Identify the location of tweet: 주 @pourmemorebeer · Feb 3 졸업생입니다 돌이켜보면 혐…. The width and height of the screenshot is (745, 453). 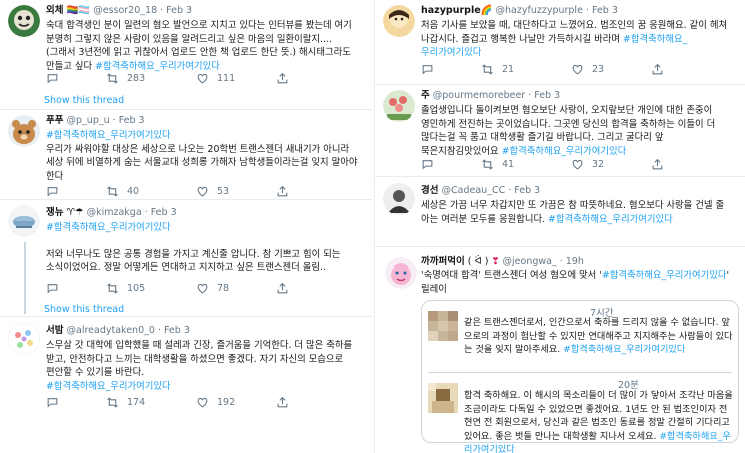
(560, 131).